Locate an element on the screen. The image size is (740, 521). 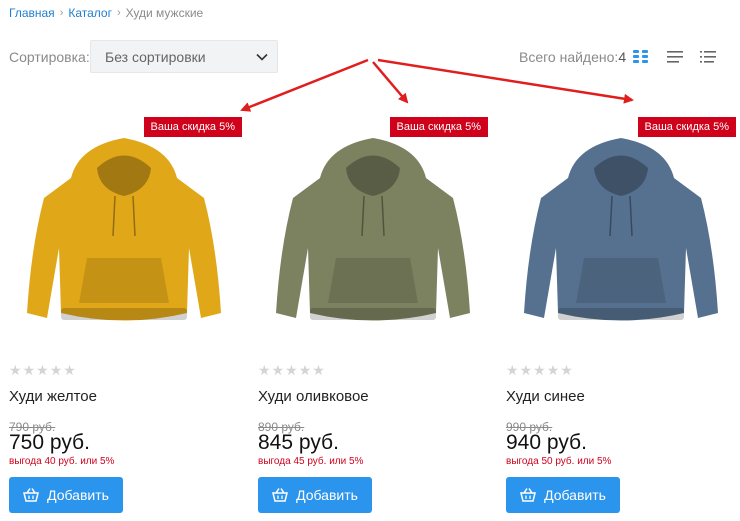
product-title: Худи желтое is located at coordinates (53, 396).